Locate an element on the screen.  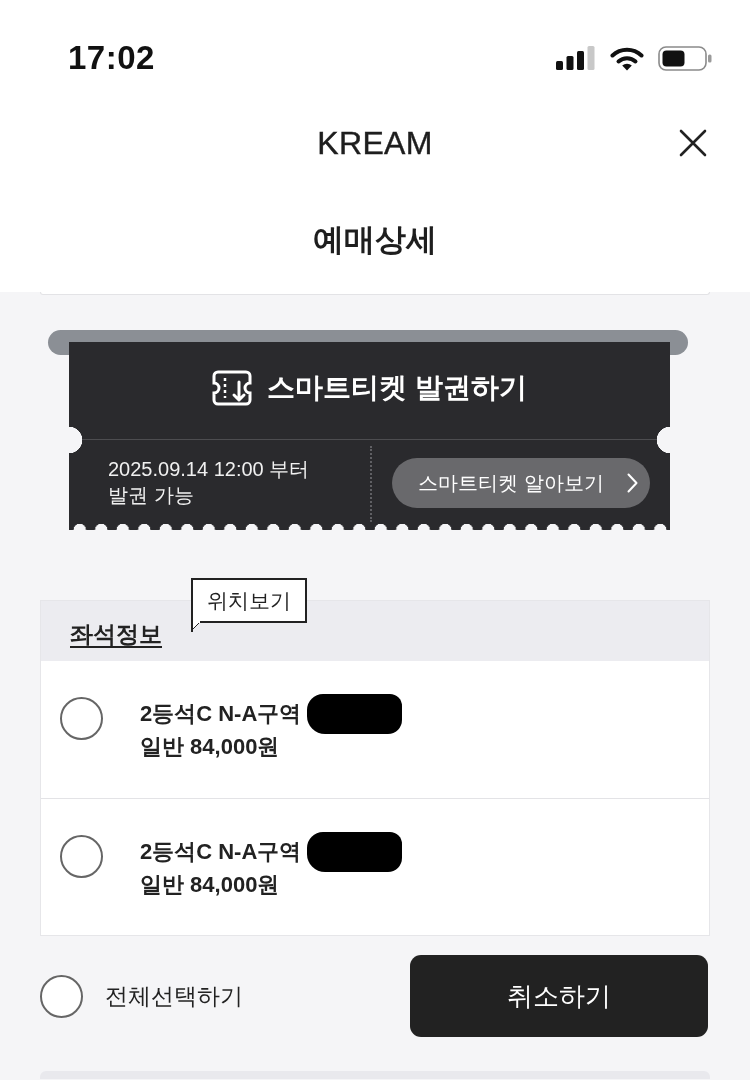
seat-info-link: 좌석정보 is located at coordinates (116, 634).